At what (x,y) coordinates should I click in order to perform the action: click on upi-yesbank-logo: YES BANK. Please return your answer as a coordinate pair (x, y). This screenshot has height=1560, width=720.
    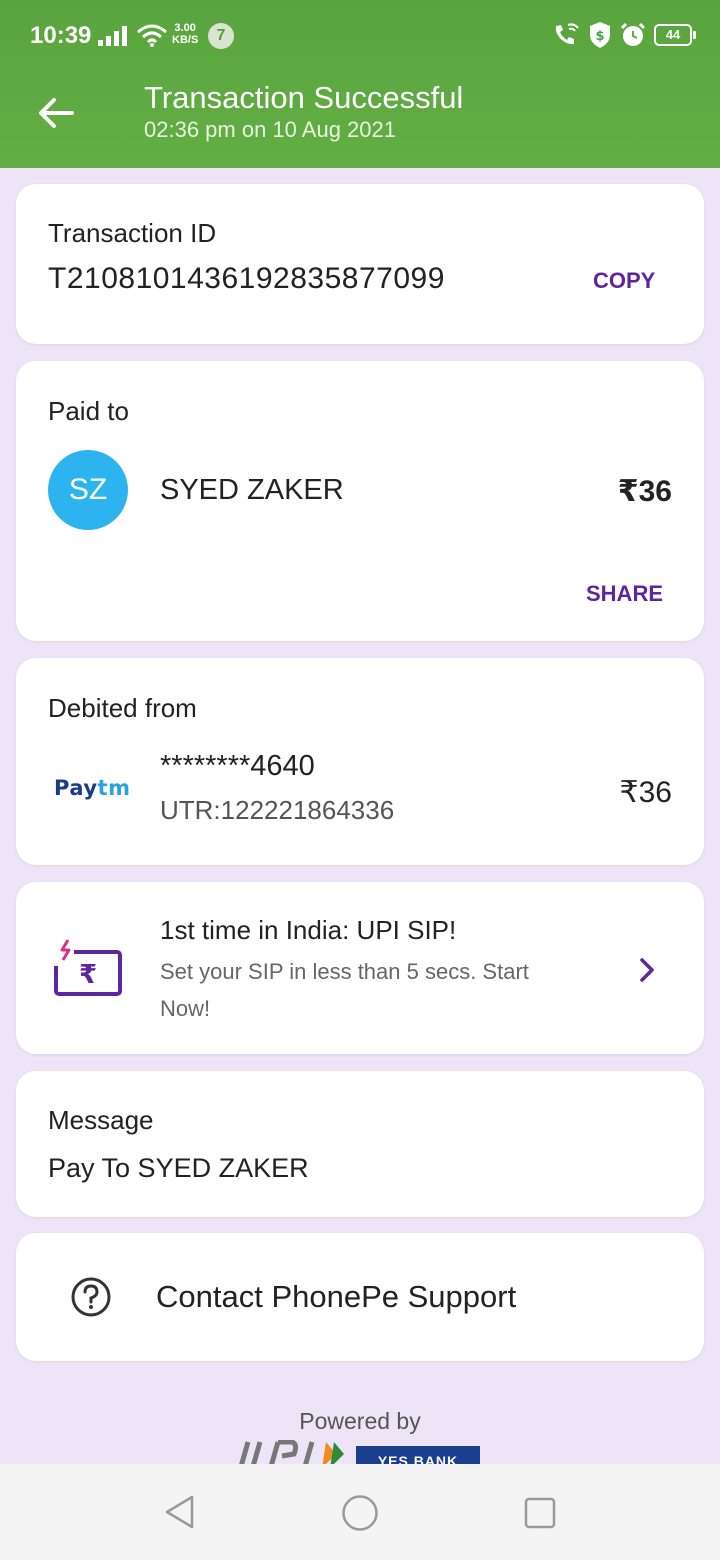
    Looking at the image, I should click on (360, 1452).